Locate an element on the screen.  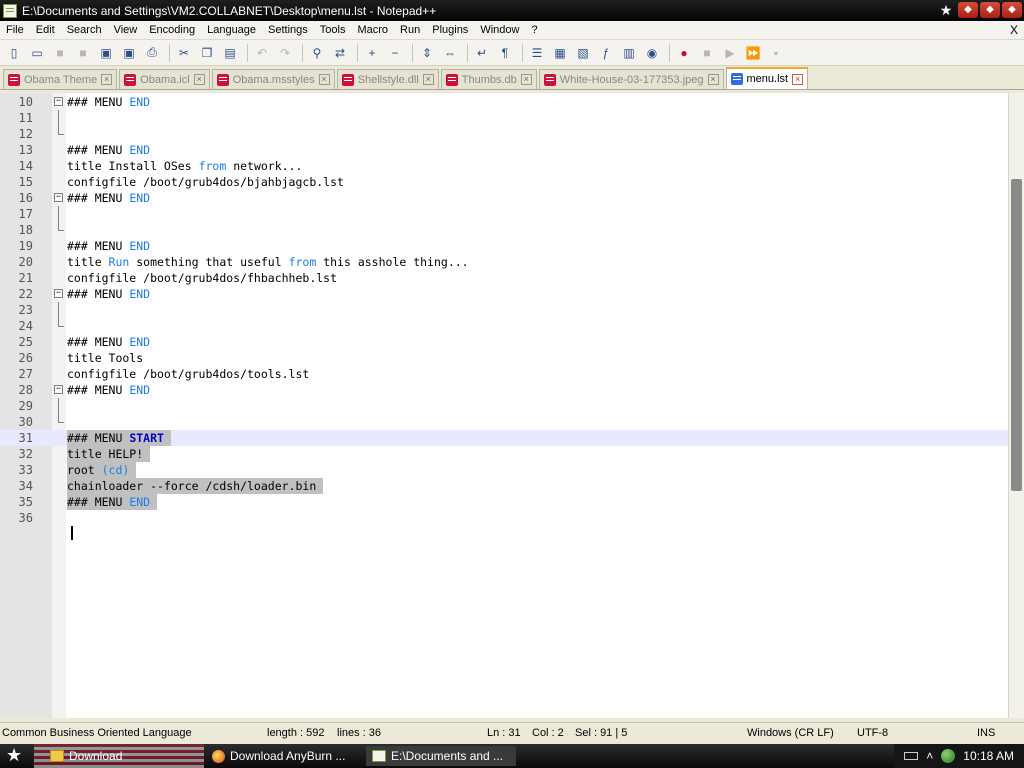
undo-icon: ↶ is located at coordinates (262, 53).